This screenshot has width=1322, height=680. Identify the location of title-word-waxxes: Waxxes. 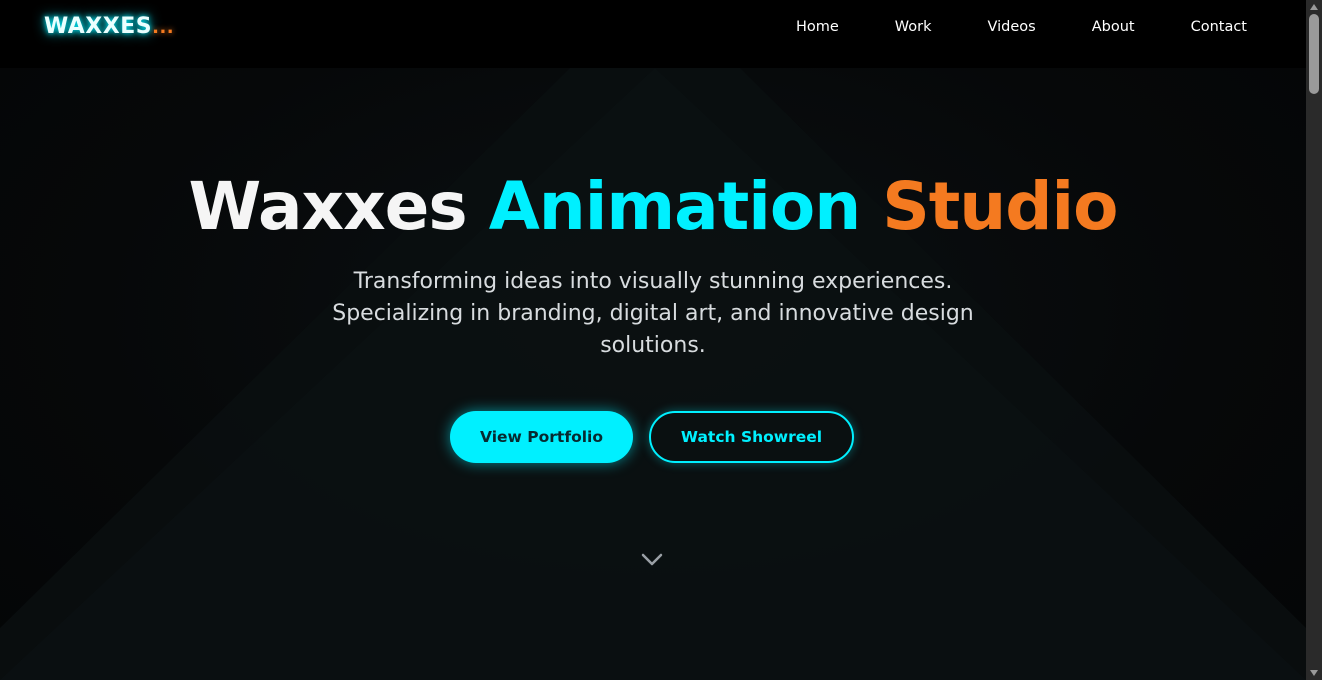
(328, 206).